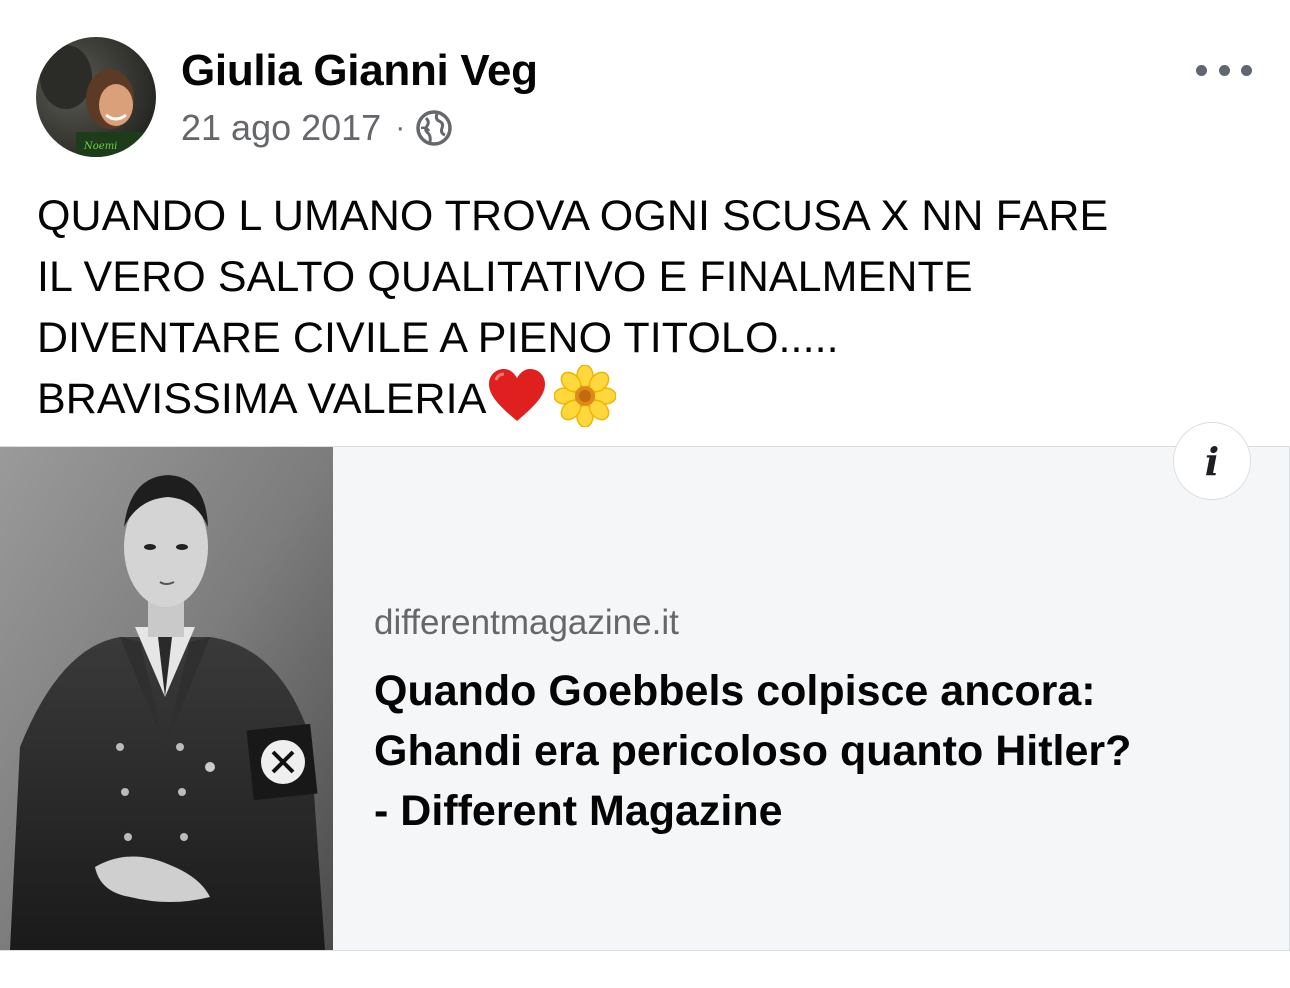 This screenshot has height=988, width=1290. I want to click on link-title-line: Quando Goebbels colpisce ancora:, so click(735, 691).